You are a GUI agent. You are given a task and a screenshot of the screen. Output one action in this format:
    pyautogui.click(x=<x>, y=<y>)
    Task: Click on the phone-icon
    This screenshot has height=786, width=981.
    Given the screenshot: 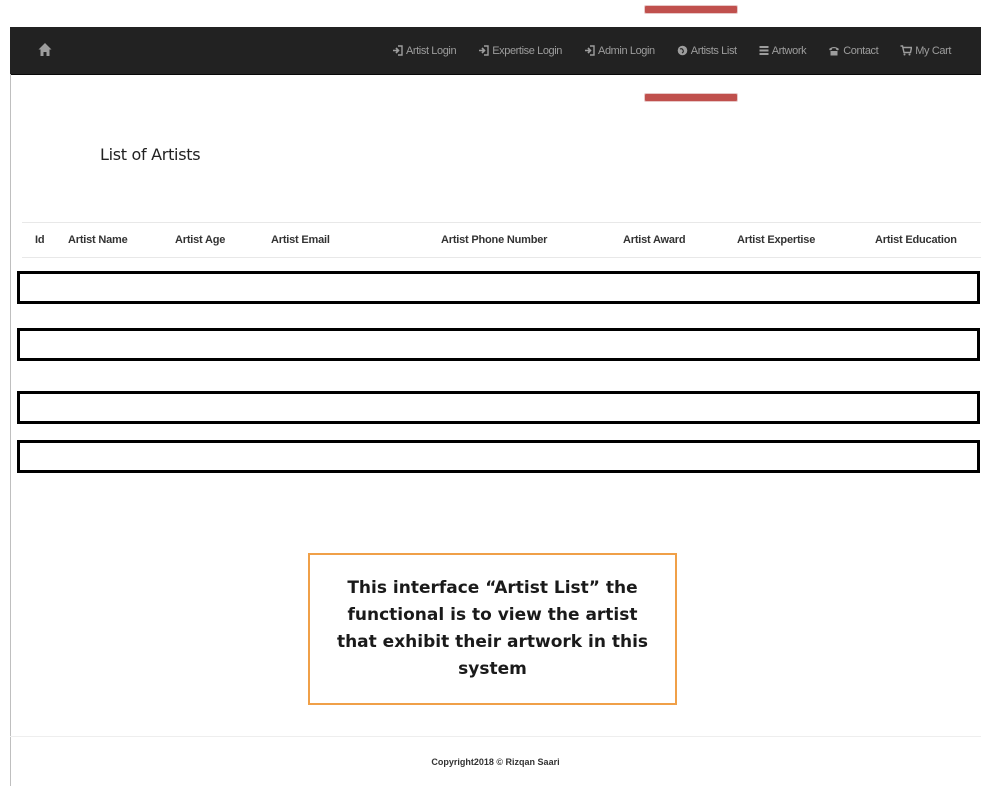 What is the action you would take?
    pyautogui.click(x=834, y=51)
    